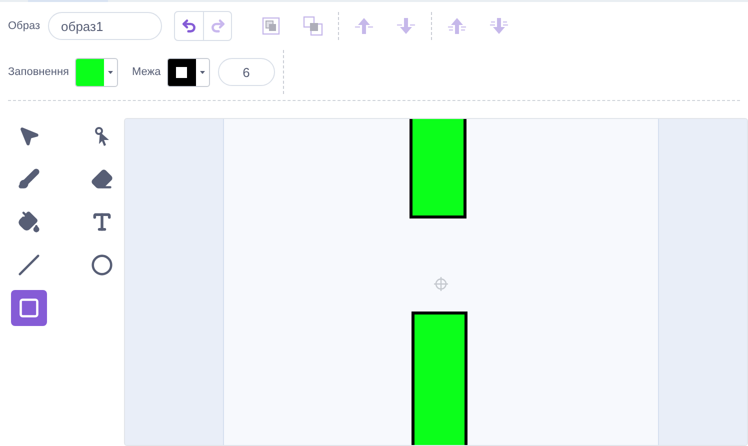 The image size is (748, 446). Describe the element at coordinates (29, 136) in the screenshot. I see `pointer-icon` at that location.